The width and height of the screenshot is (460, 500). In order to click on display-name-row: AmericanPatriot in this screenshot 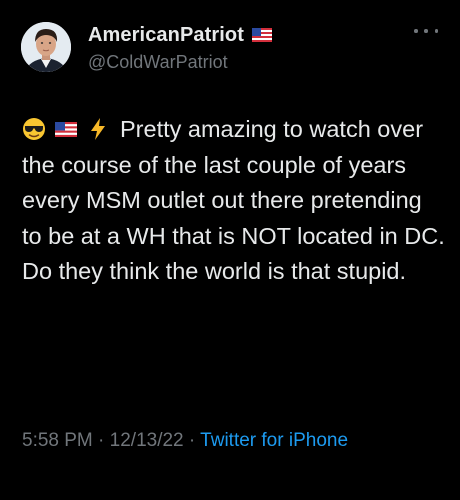, I will do `click(180, 35)`.